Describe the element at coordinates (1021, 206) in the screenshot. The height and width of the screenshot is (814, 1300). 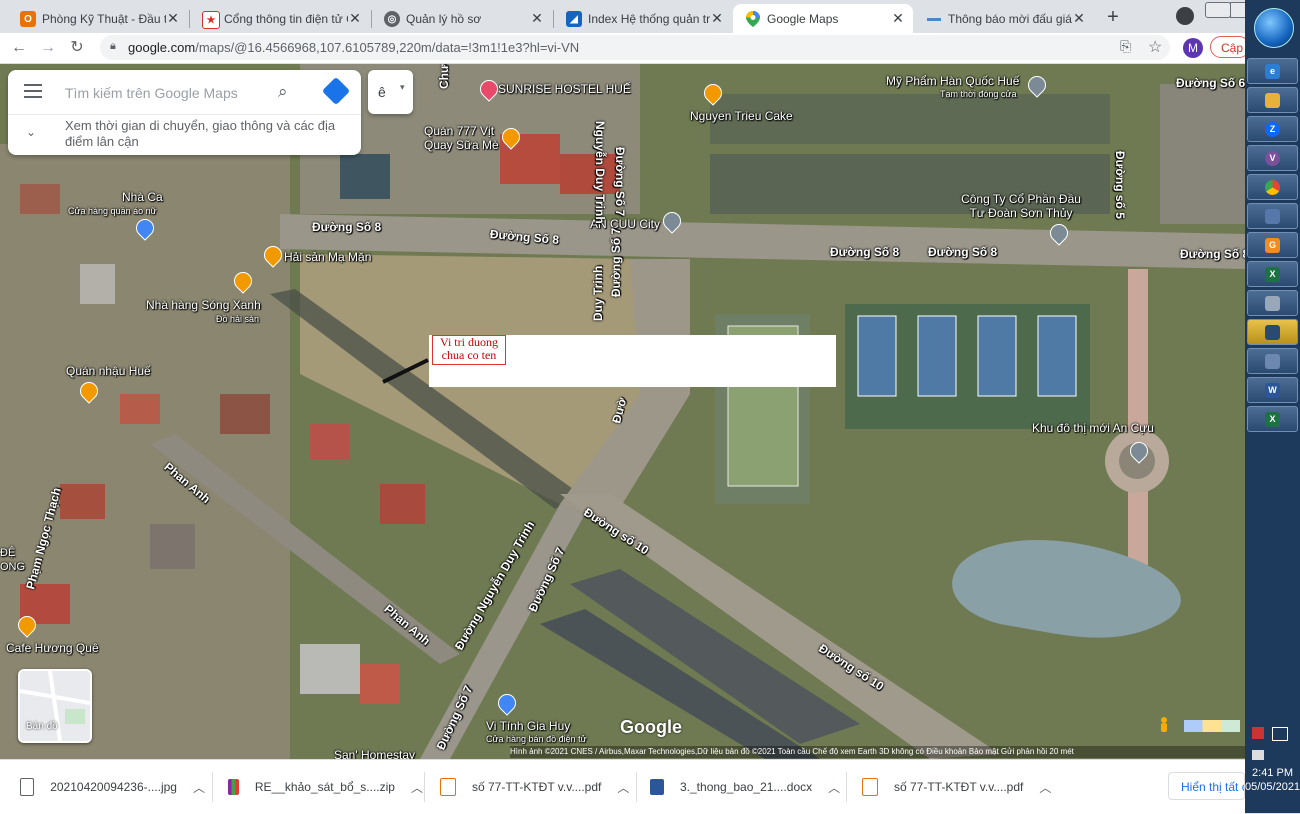
I see `place-label: Công Ty Cổ Phần Đầu Tư Đoàn Sơn Thủy` at that location.